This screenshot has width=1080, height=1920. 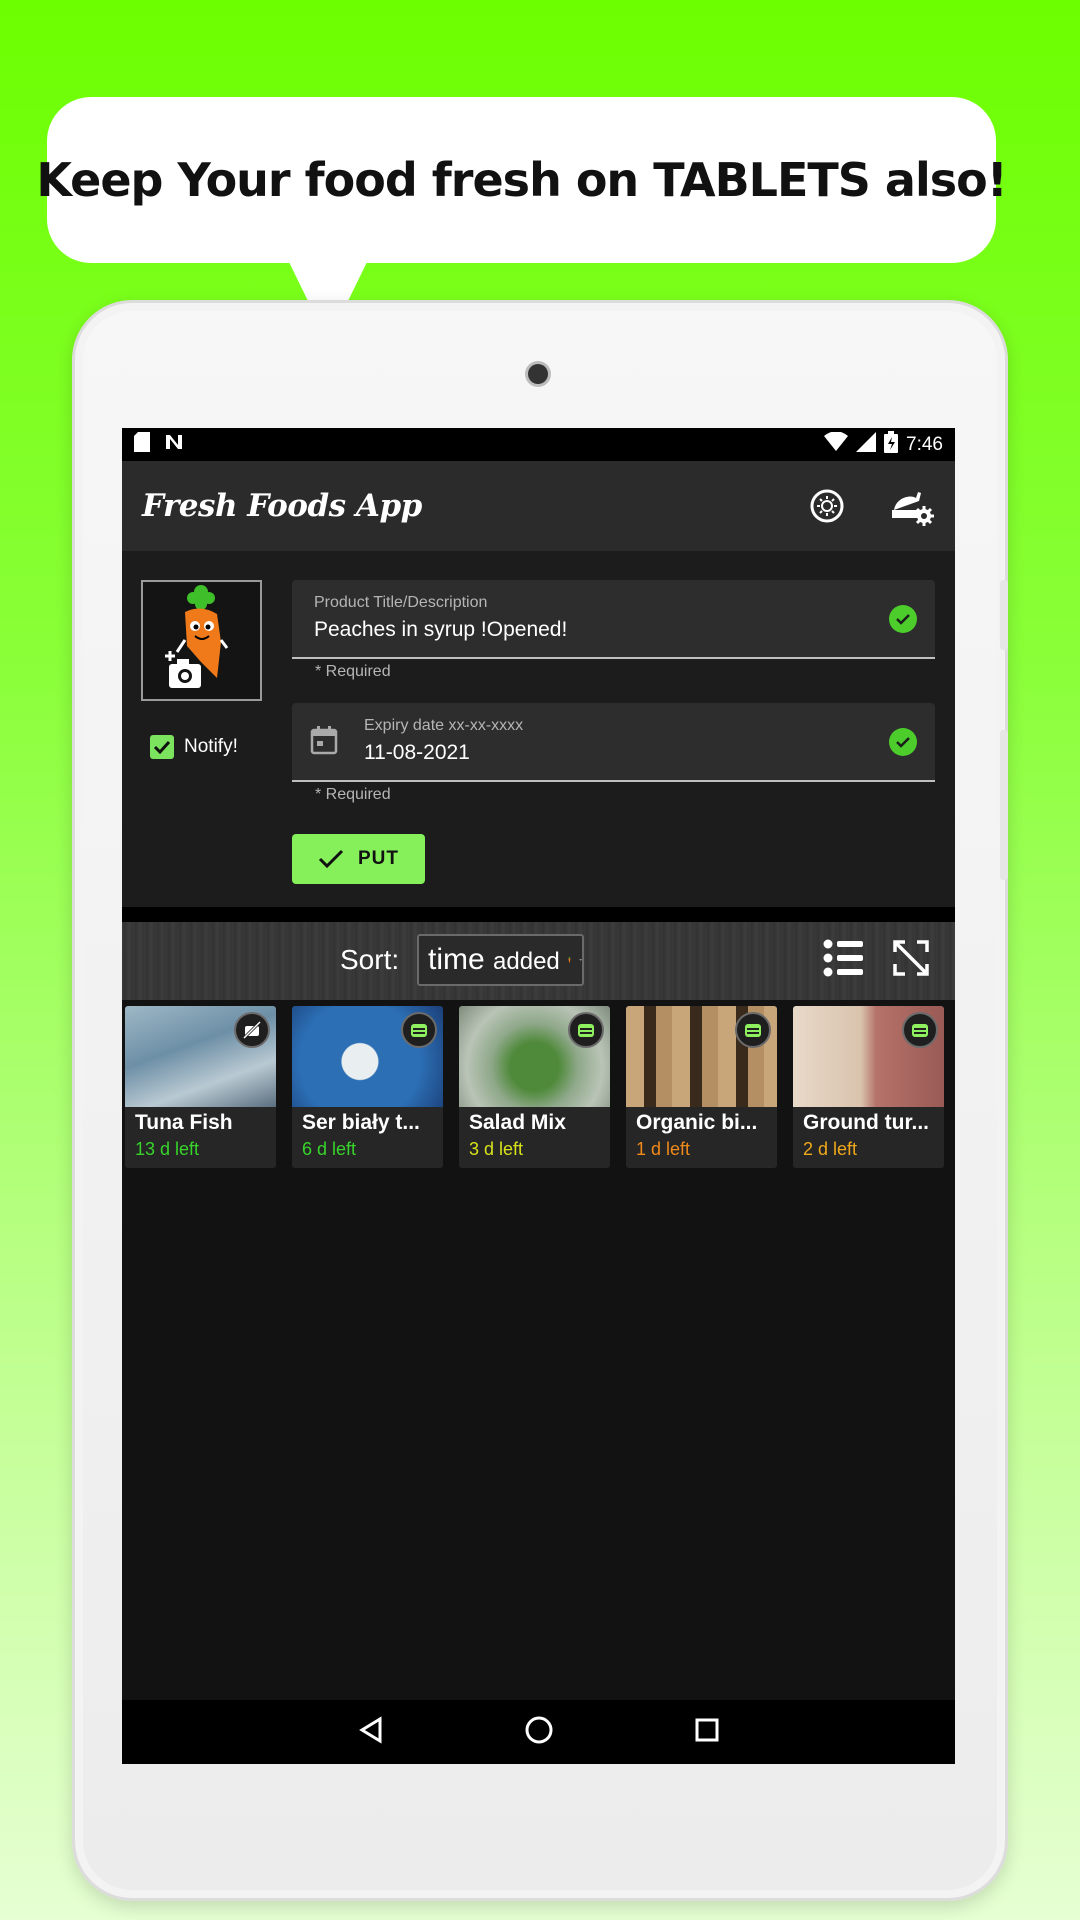 What do you see at coordinates (353, 794) in the screenshot?
I see `expiry-date-helper: * Required` at bounding box center [353, 794].